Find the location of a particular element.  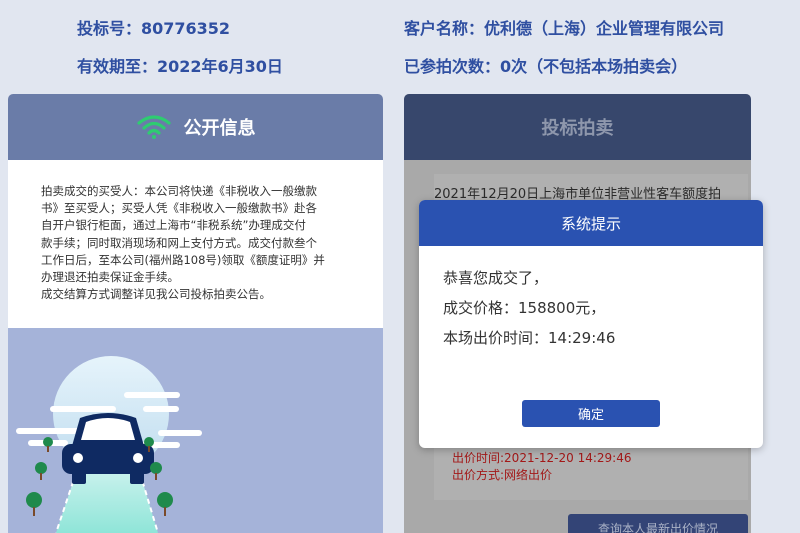

congrats-message: 恭喜您成交了， is located at coordinates (496, 278).